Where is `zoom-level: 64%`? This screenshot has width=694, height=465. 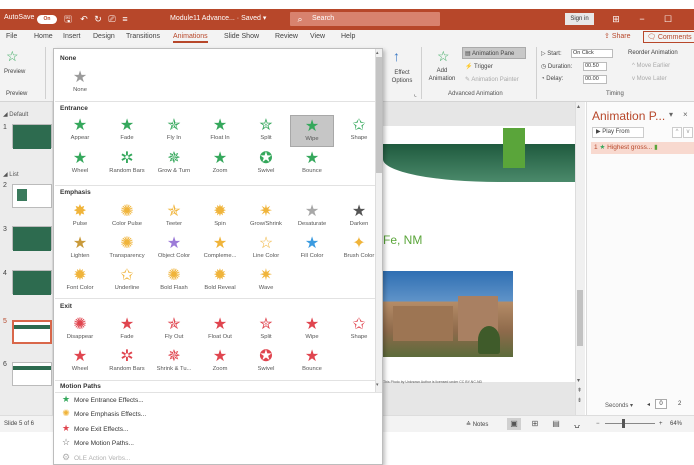
zoom-level: 64% is located at coordinates (676, 424).